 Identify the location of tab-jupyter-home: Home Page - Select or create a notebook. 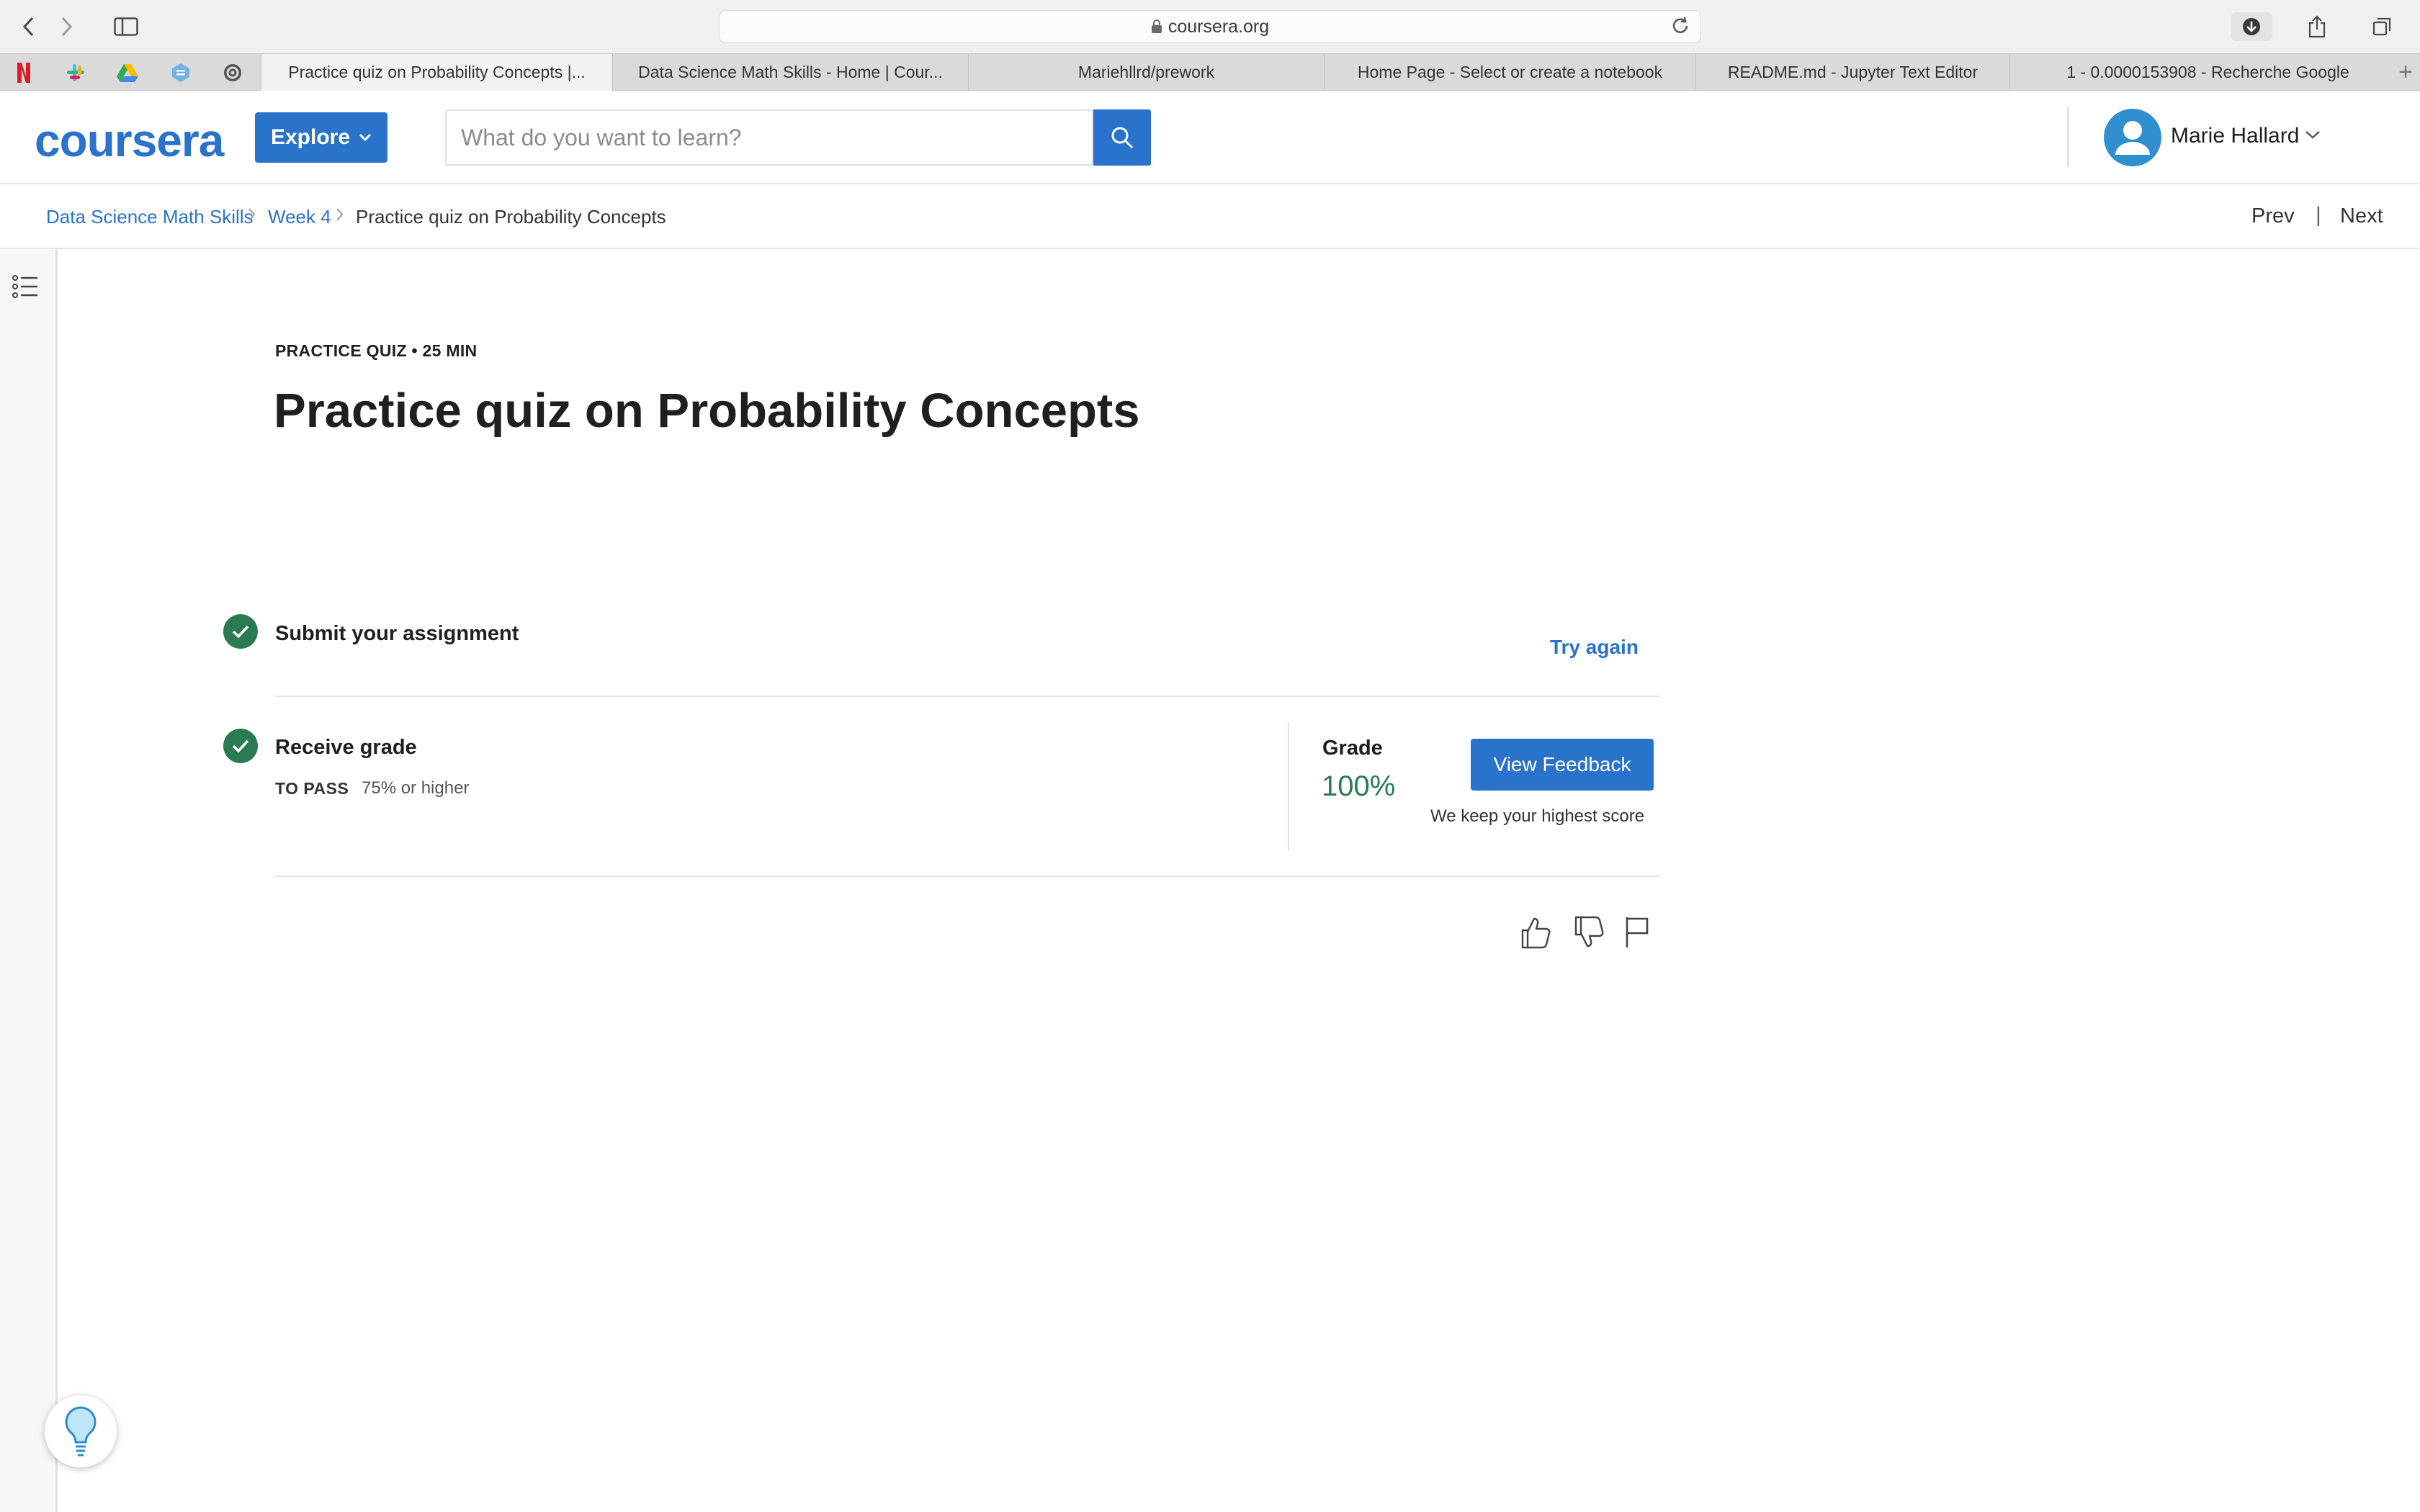
(1509, 72).